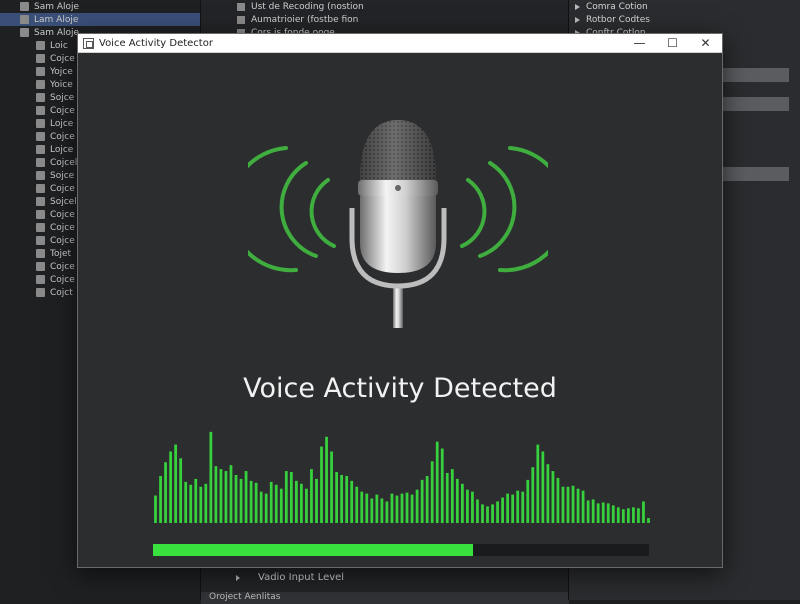 This screenshot has height=604, width=800. What do you see at coordinates (400, 43) in the screenshot?
I see `window-titlebar: Voice Activity Detector — ☐ ✕` at bounding box center [400, 43].